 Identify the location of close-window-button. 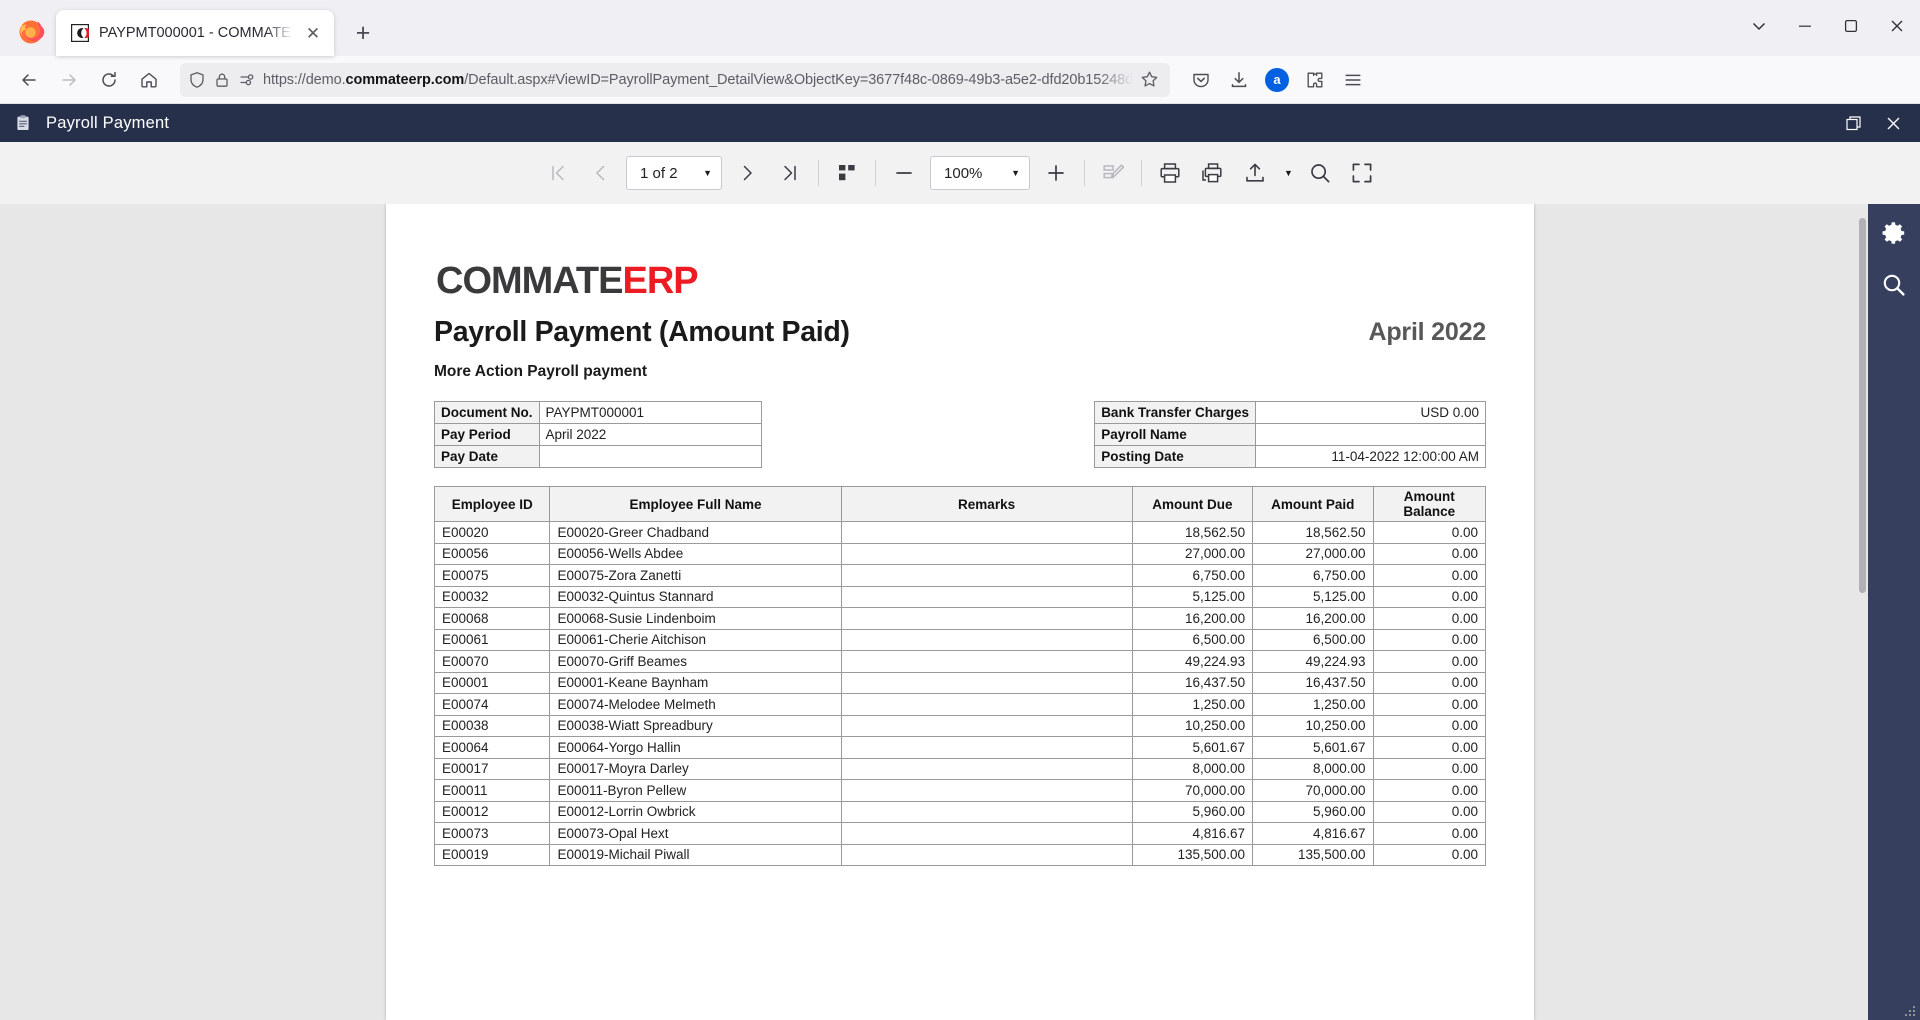
(1897, 26).